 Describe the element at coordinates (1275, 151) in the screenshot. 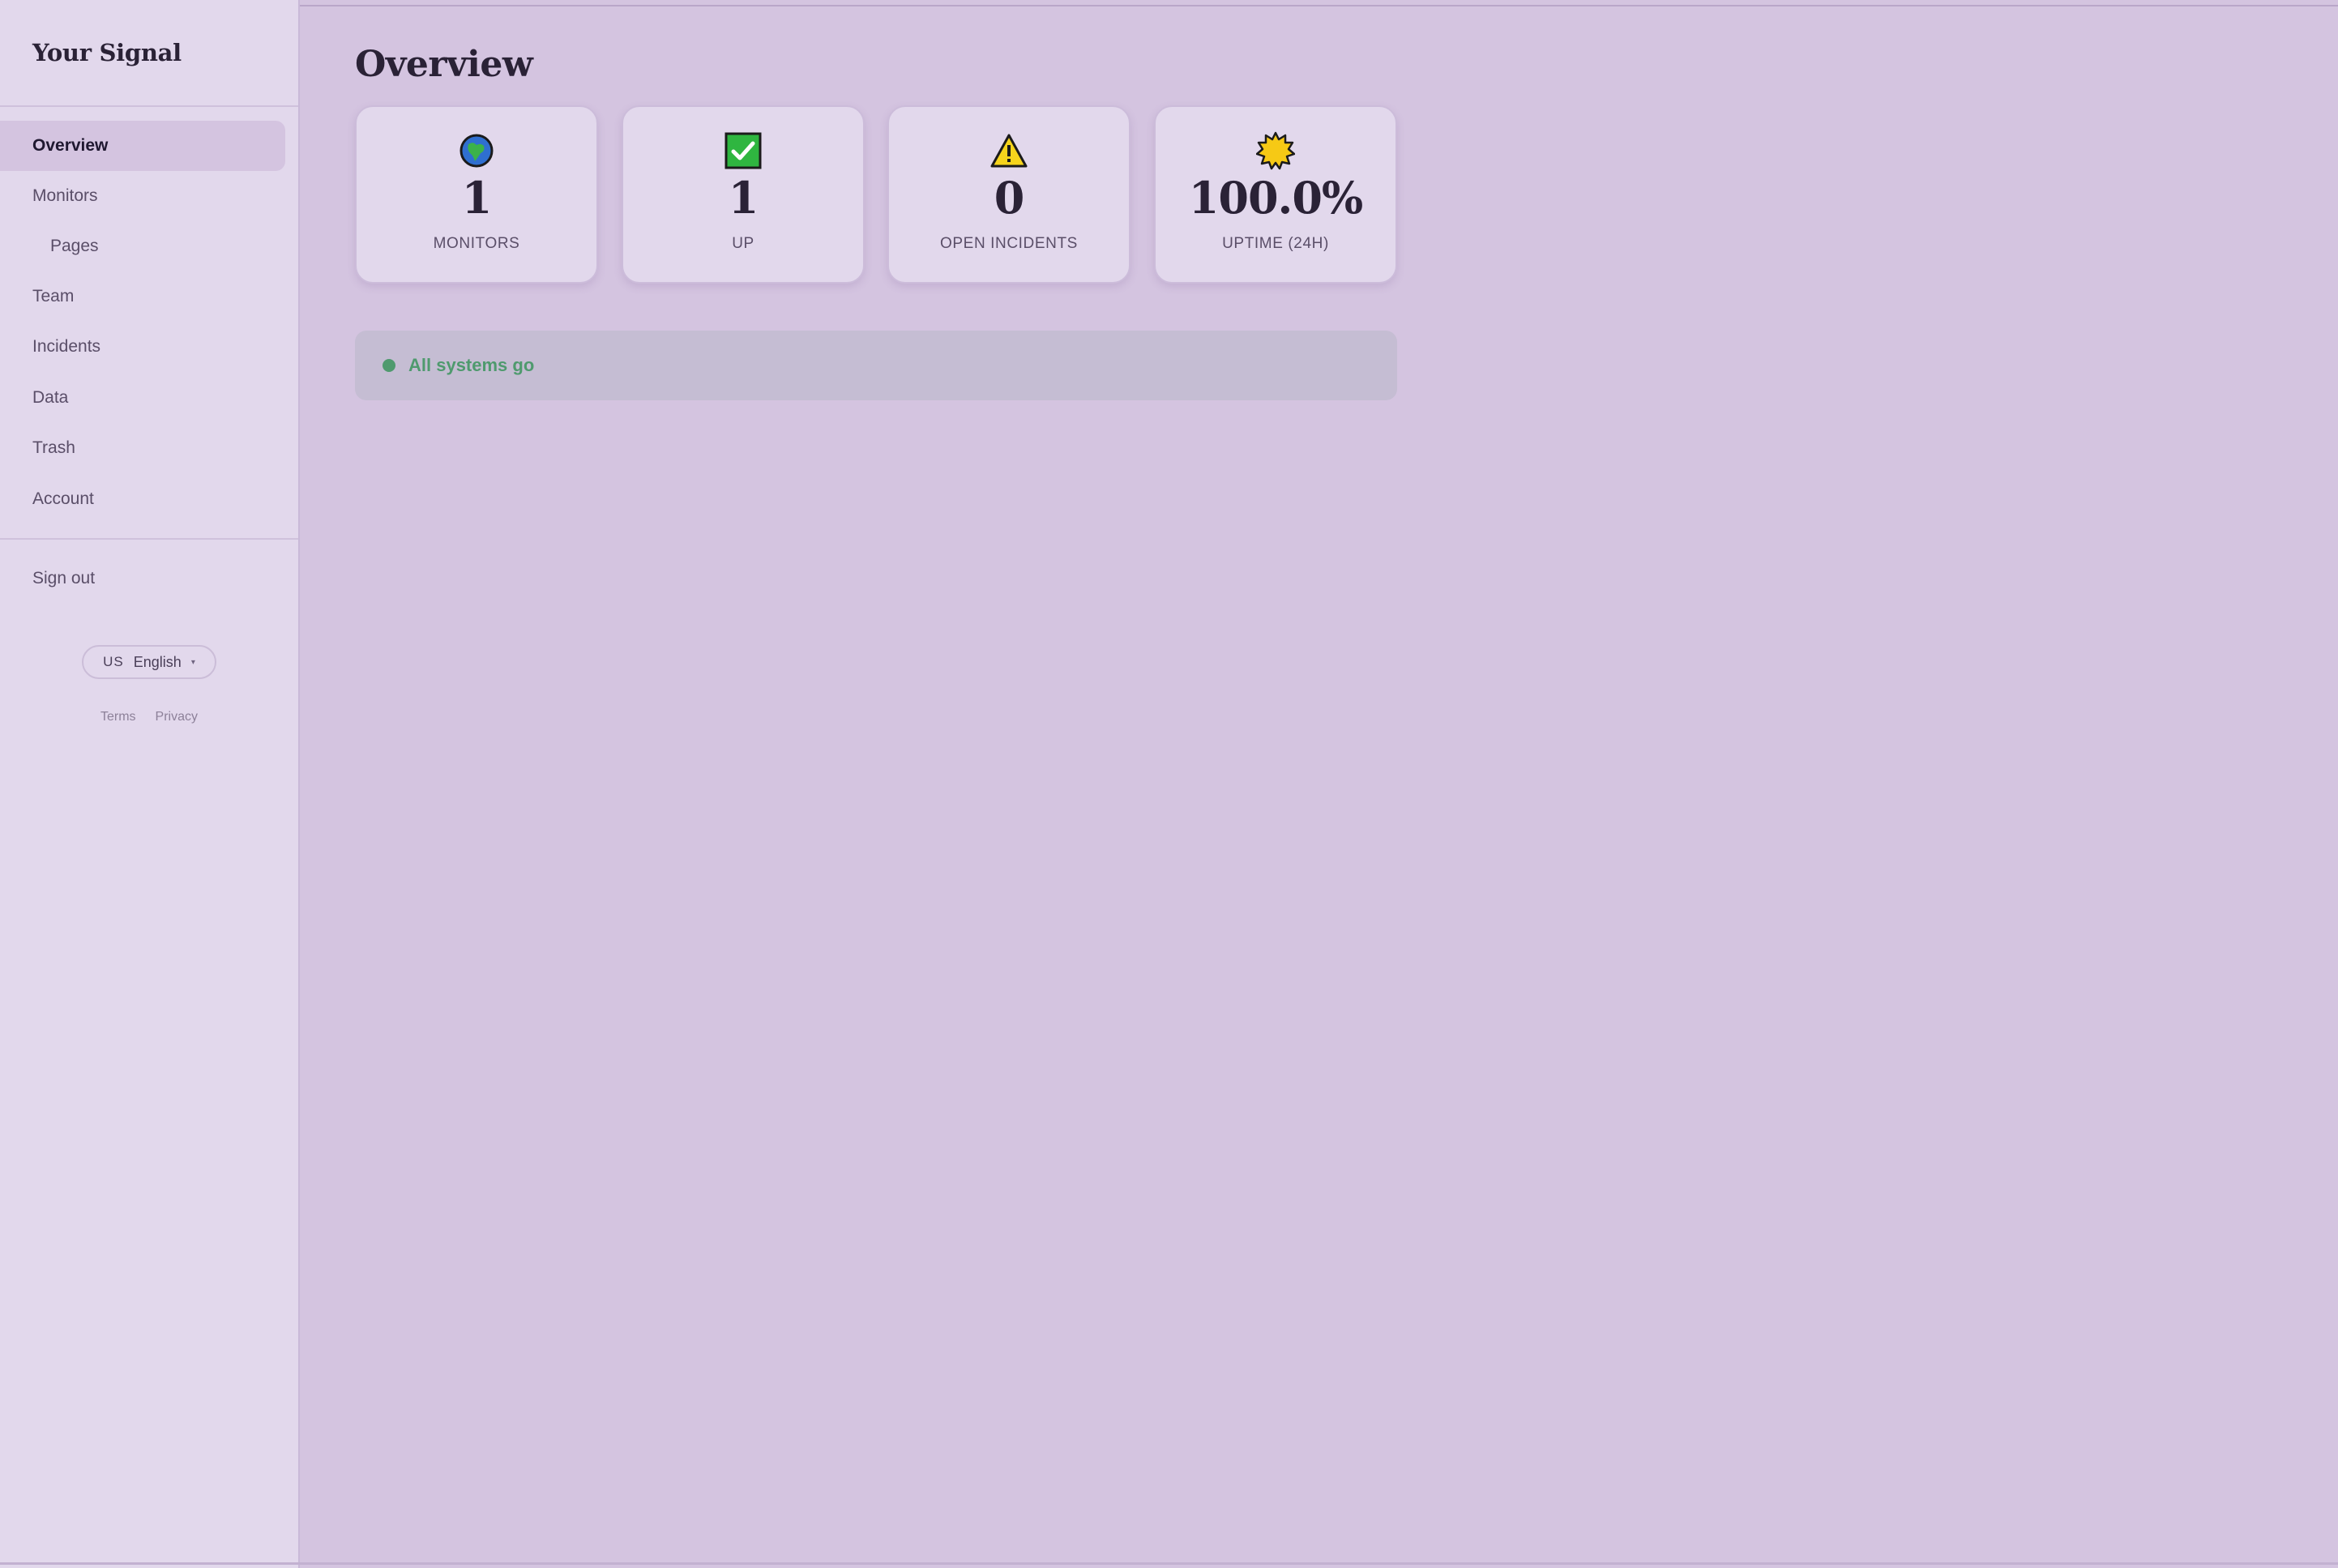

I see `sun-badge-icon` at that location.